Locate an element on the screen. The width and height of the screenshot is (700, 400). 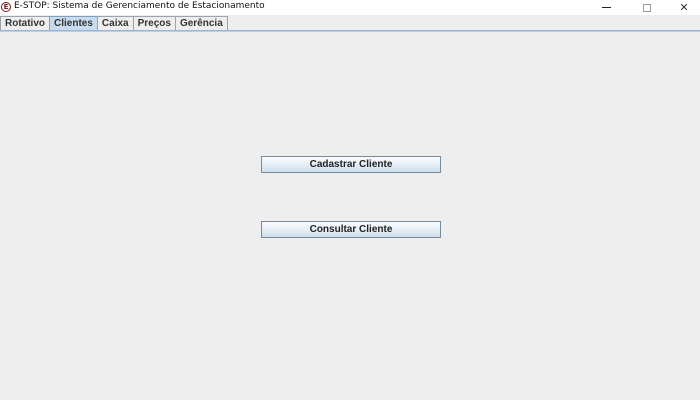
tab-strip: Rotativo Clientes Caixa Preços Gerência is located at coordinates (114, 23).